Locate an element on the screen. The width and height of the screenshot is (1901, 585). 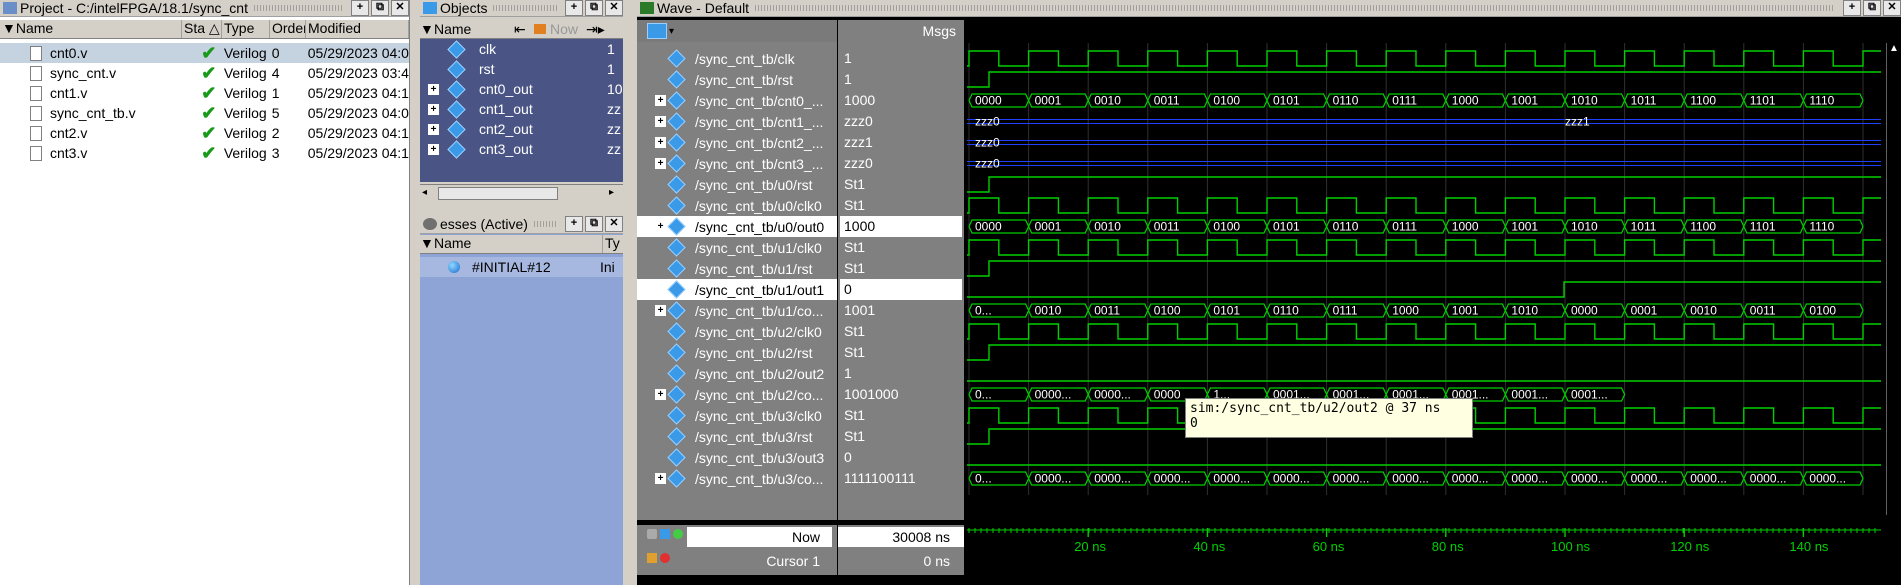
col-modified: Modified is located at coordinates (357, 29).